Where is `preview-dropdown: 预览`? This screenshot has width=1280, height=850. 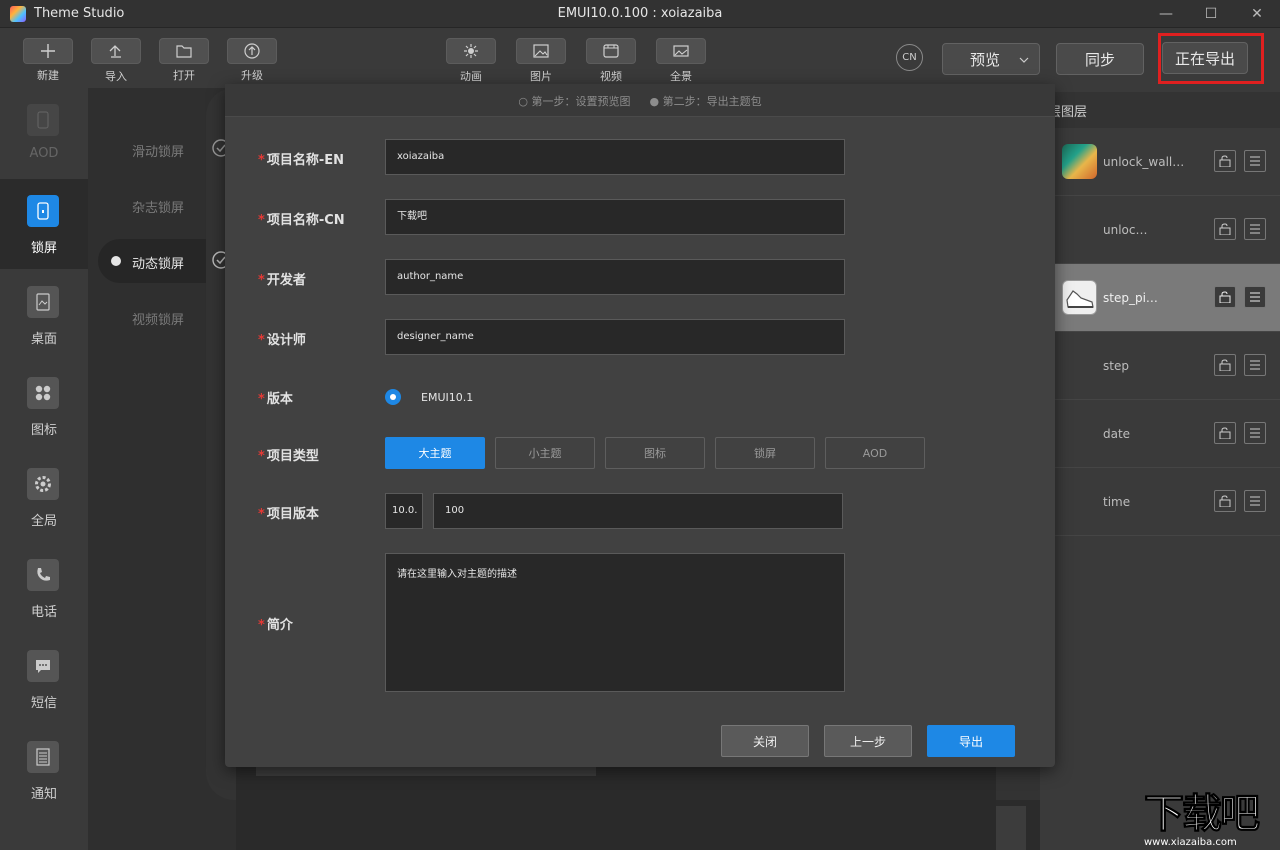 preview-dropdown: 预览 is located at coordinates (991, 59).